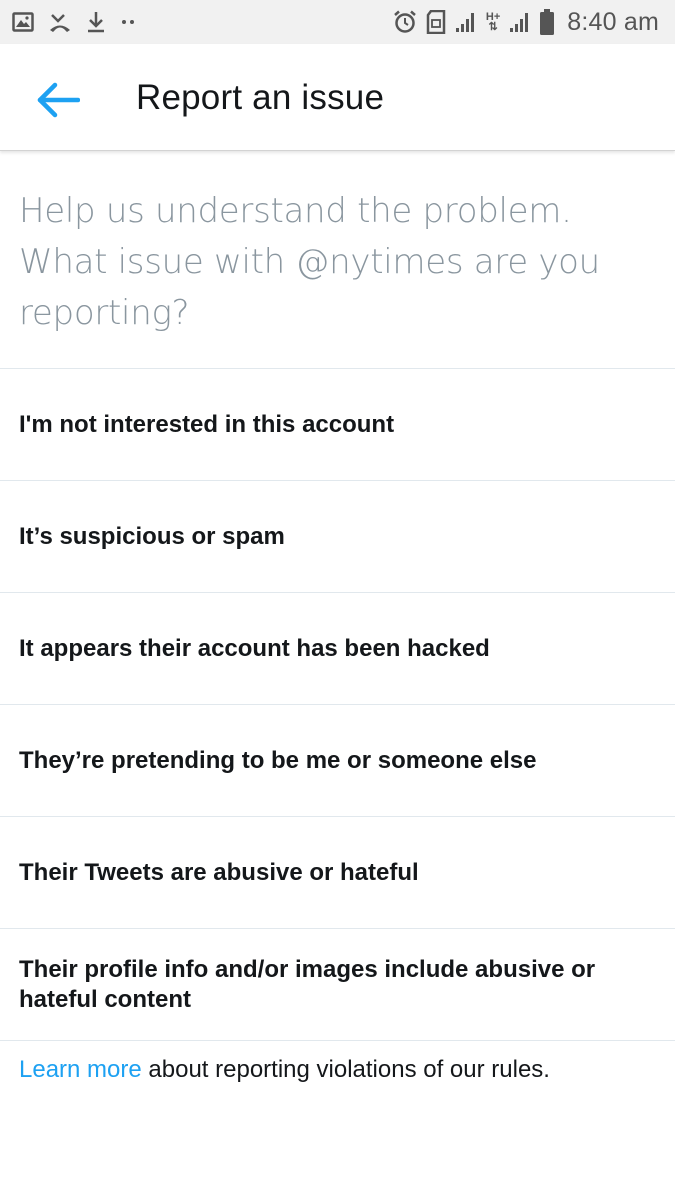  Describe the element at coordinates (74, 22) in the screenshot. I see `status-bar-notifications` at that location.